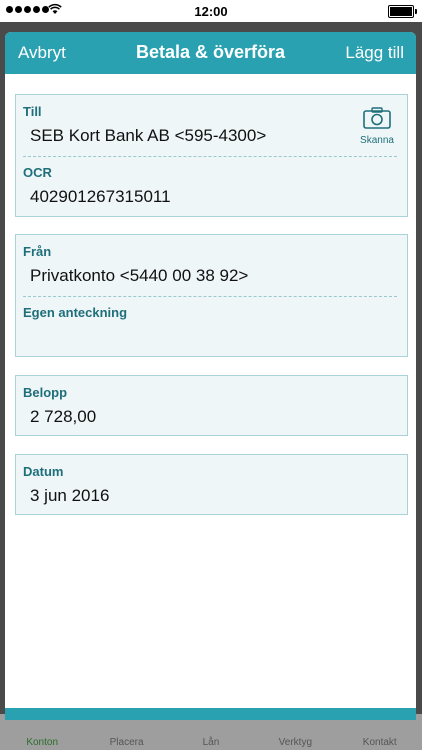 This screenshot has height=750, width=422. I want to click on amount-card: Belopp 2 728,00, so click(211, 405).